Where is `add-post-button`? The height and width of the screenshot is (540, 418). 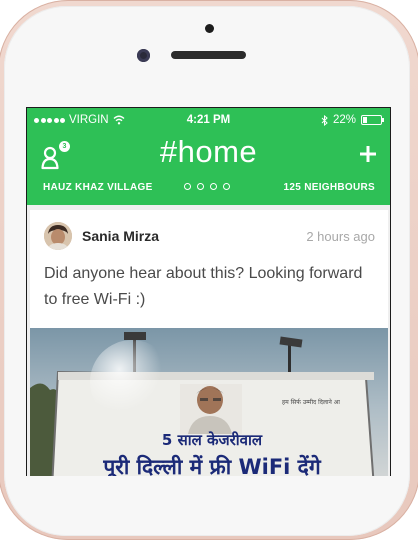 add-post-button is located at coordinates (368, 153).